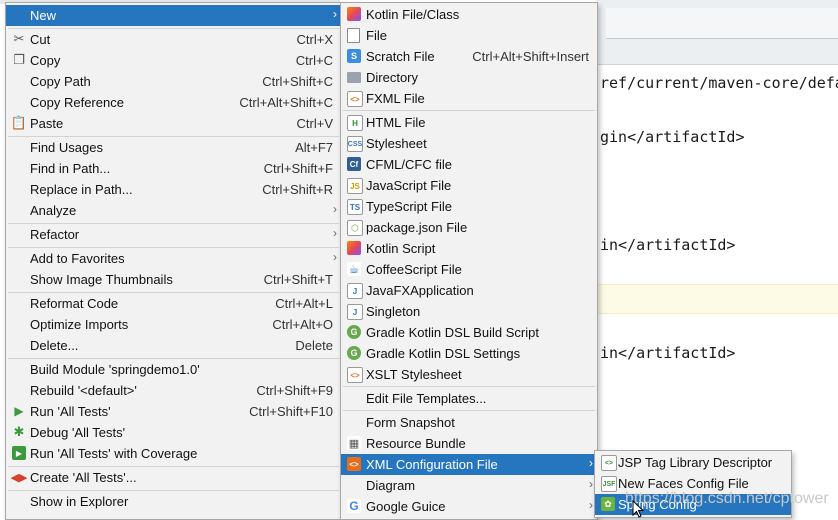 Image resolution: width=838 pixels, height=520 pixels. What do you see at coordinates (722, 23) in the screenshot?
I see `editor-tab` at bounding box center [722, 23].